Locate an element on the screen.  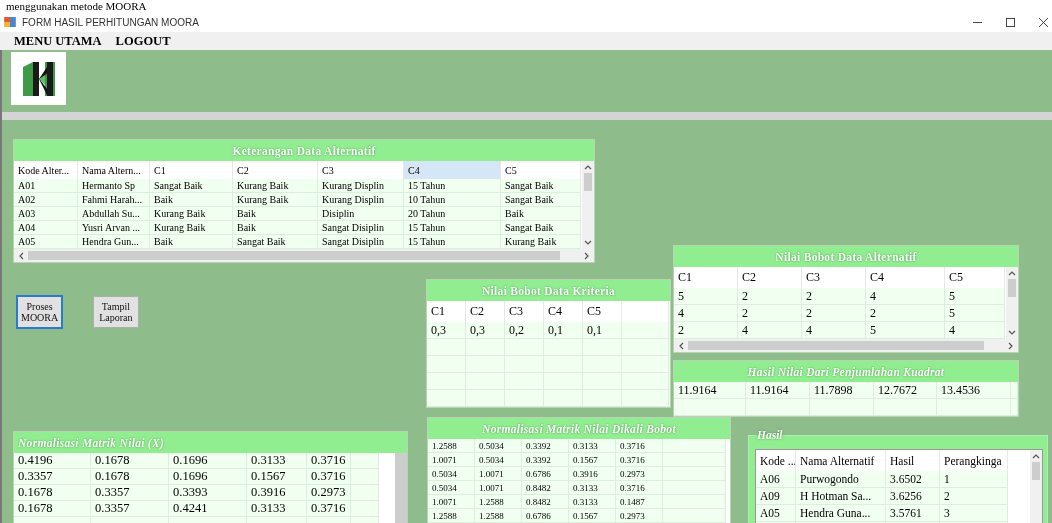
panel-title: Nilai Bobot Data Kriteria is located at coordinates (548, 290).